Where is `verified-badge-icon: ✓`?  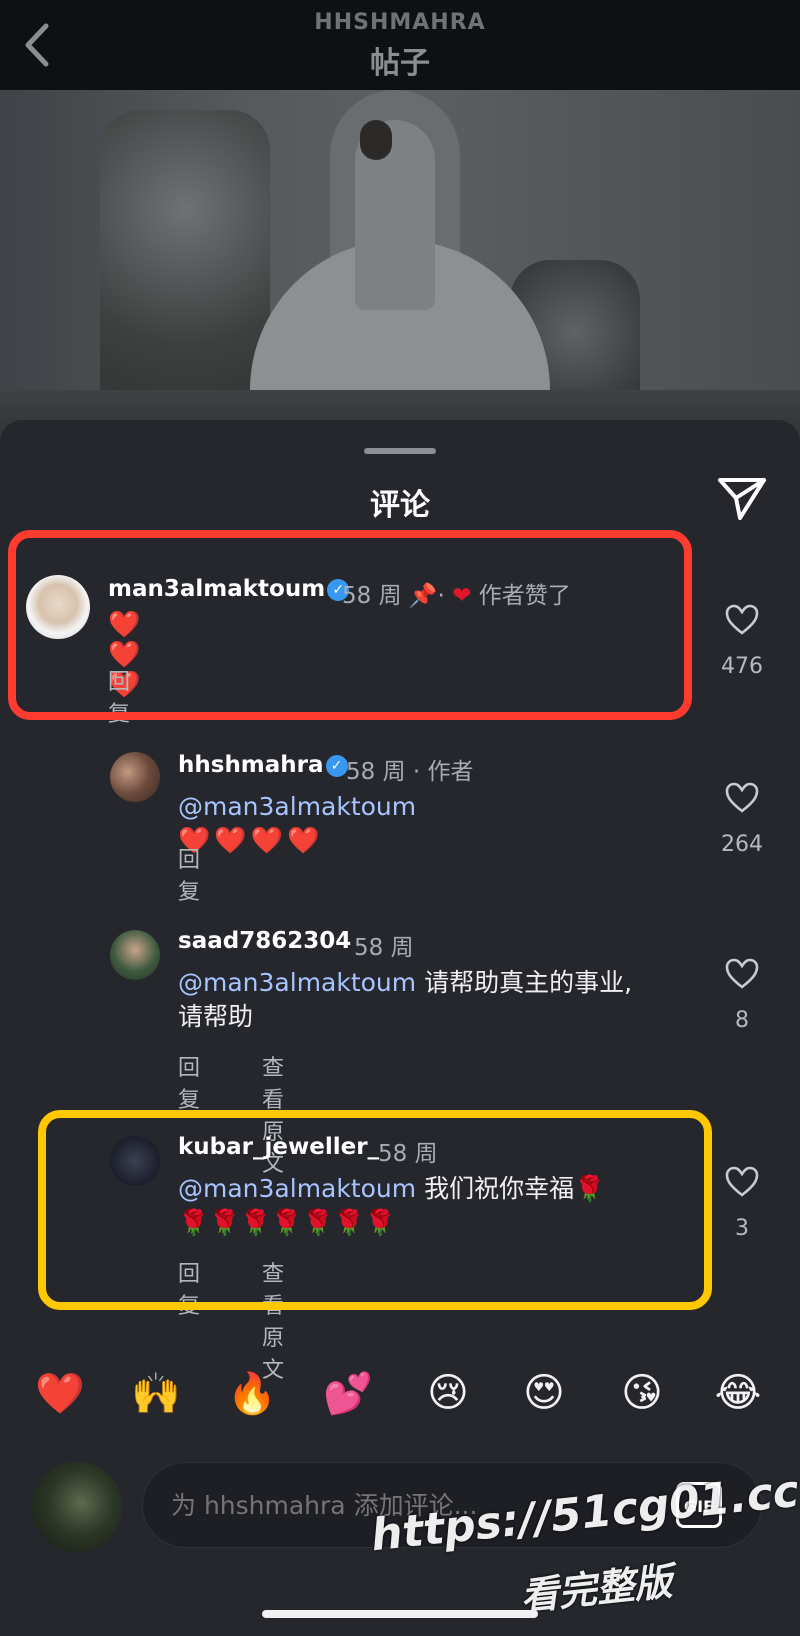 verified-badge-icon: ✓ is located at coordinates (336, 766).